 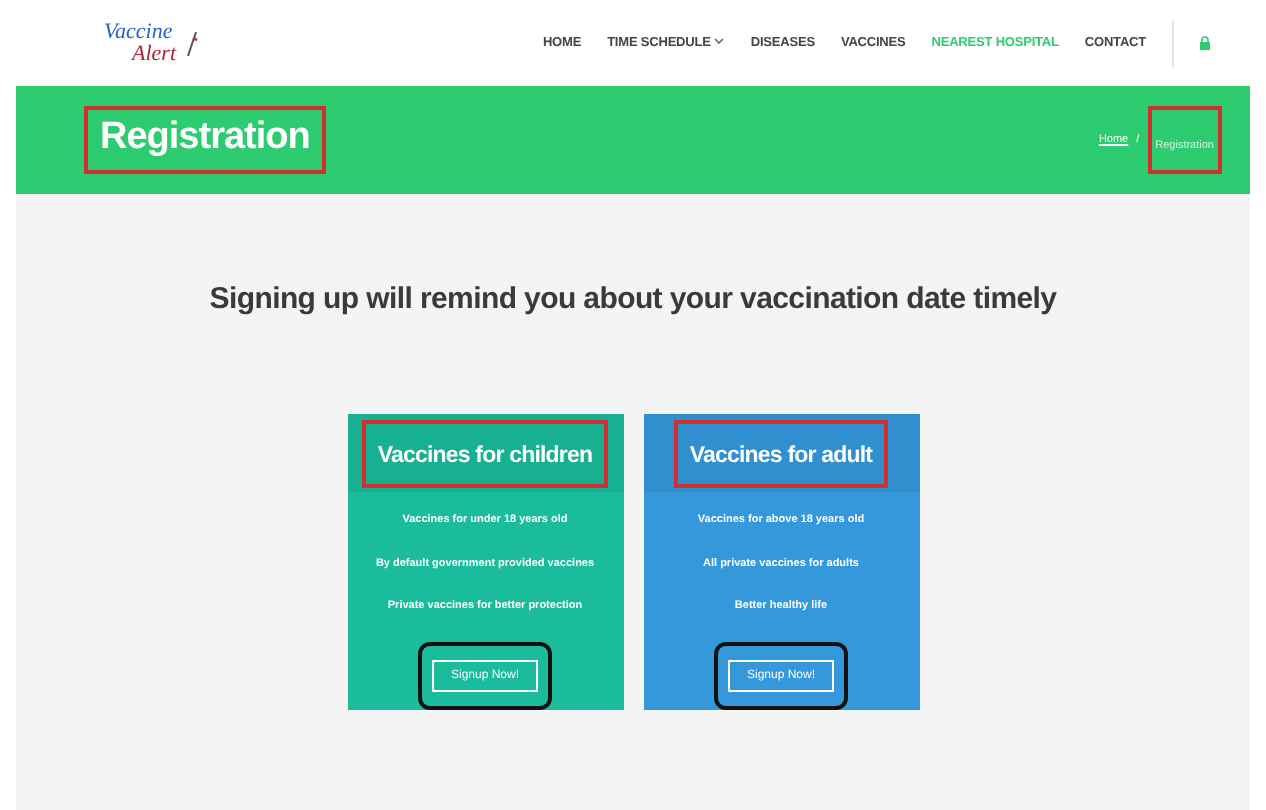 I want to click on logo-text: Alert, so click(x=140, y=54).